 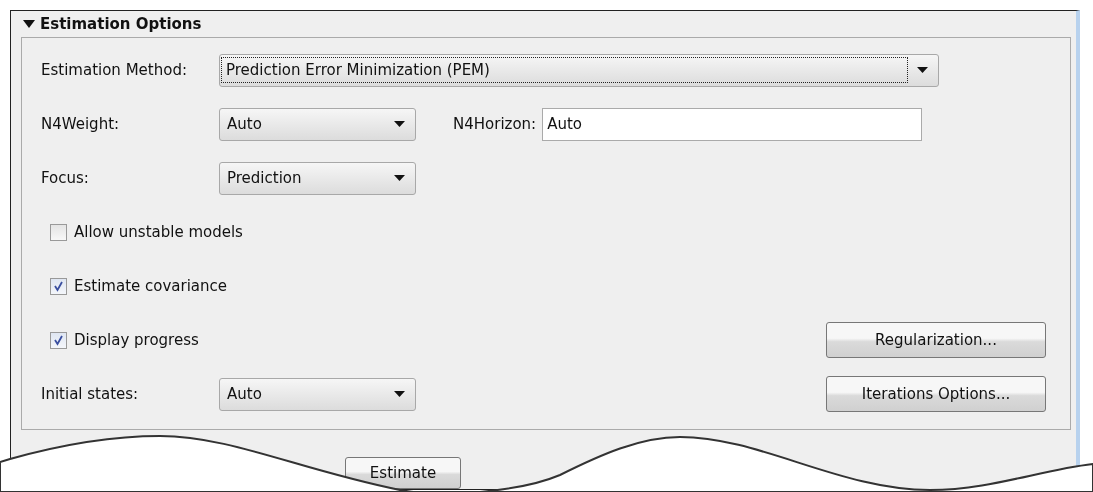 What do you see at coordinates (121, 24) in the screenshot?
I see `section-title: Estimation Options` at bounding box center [121, 24].